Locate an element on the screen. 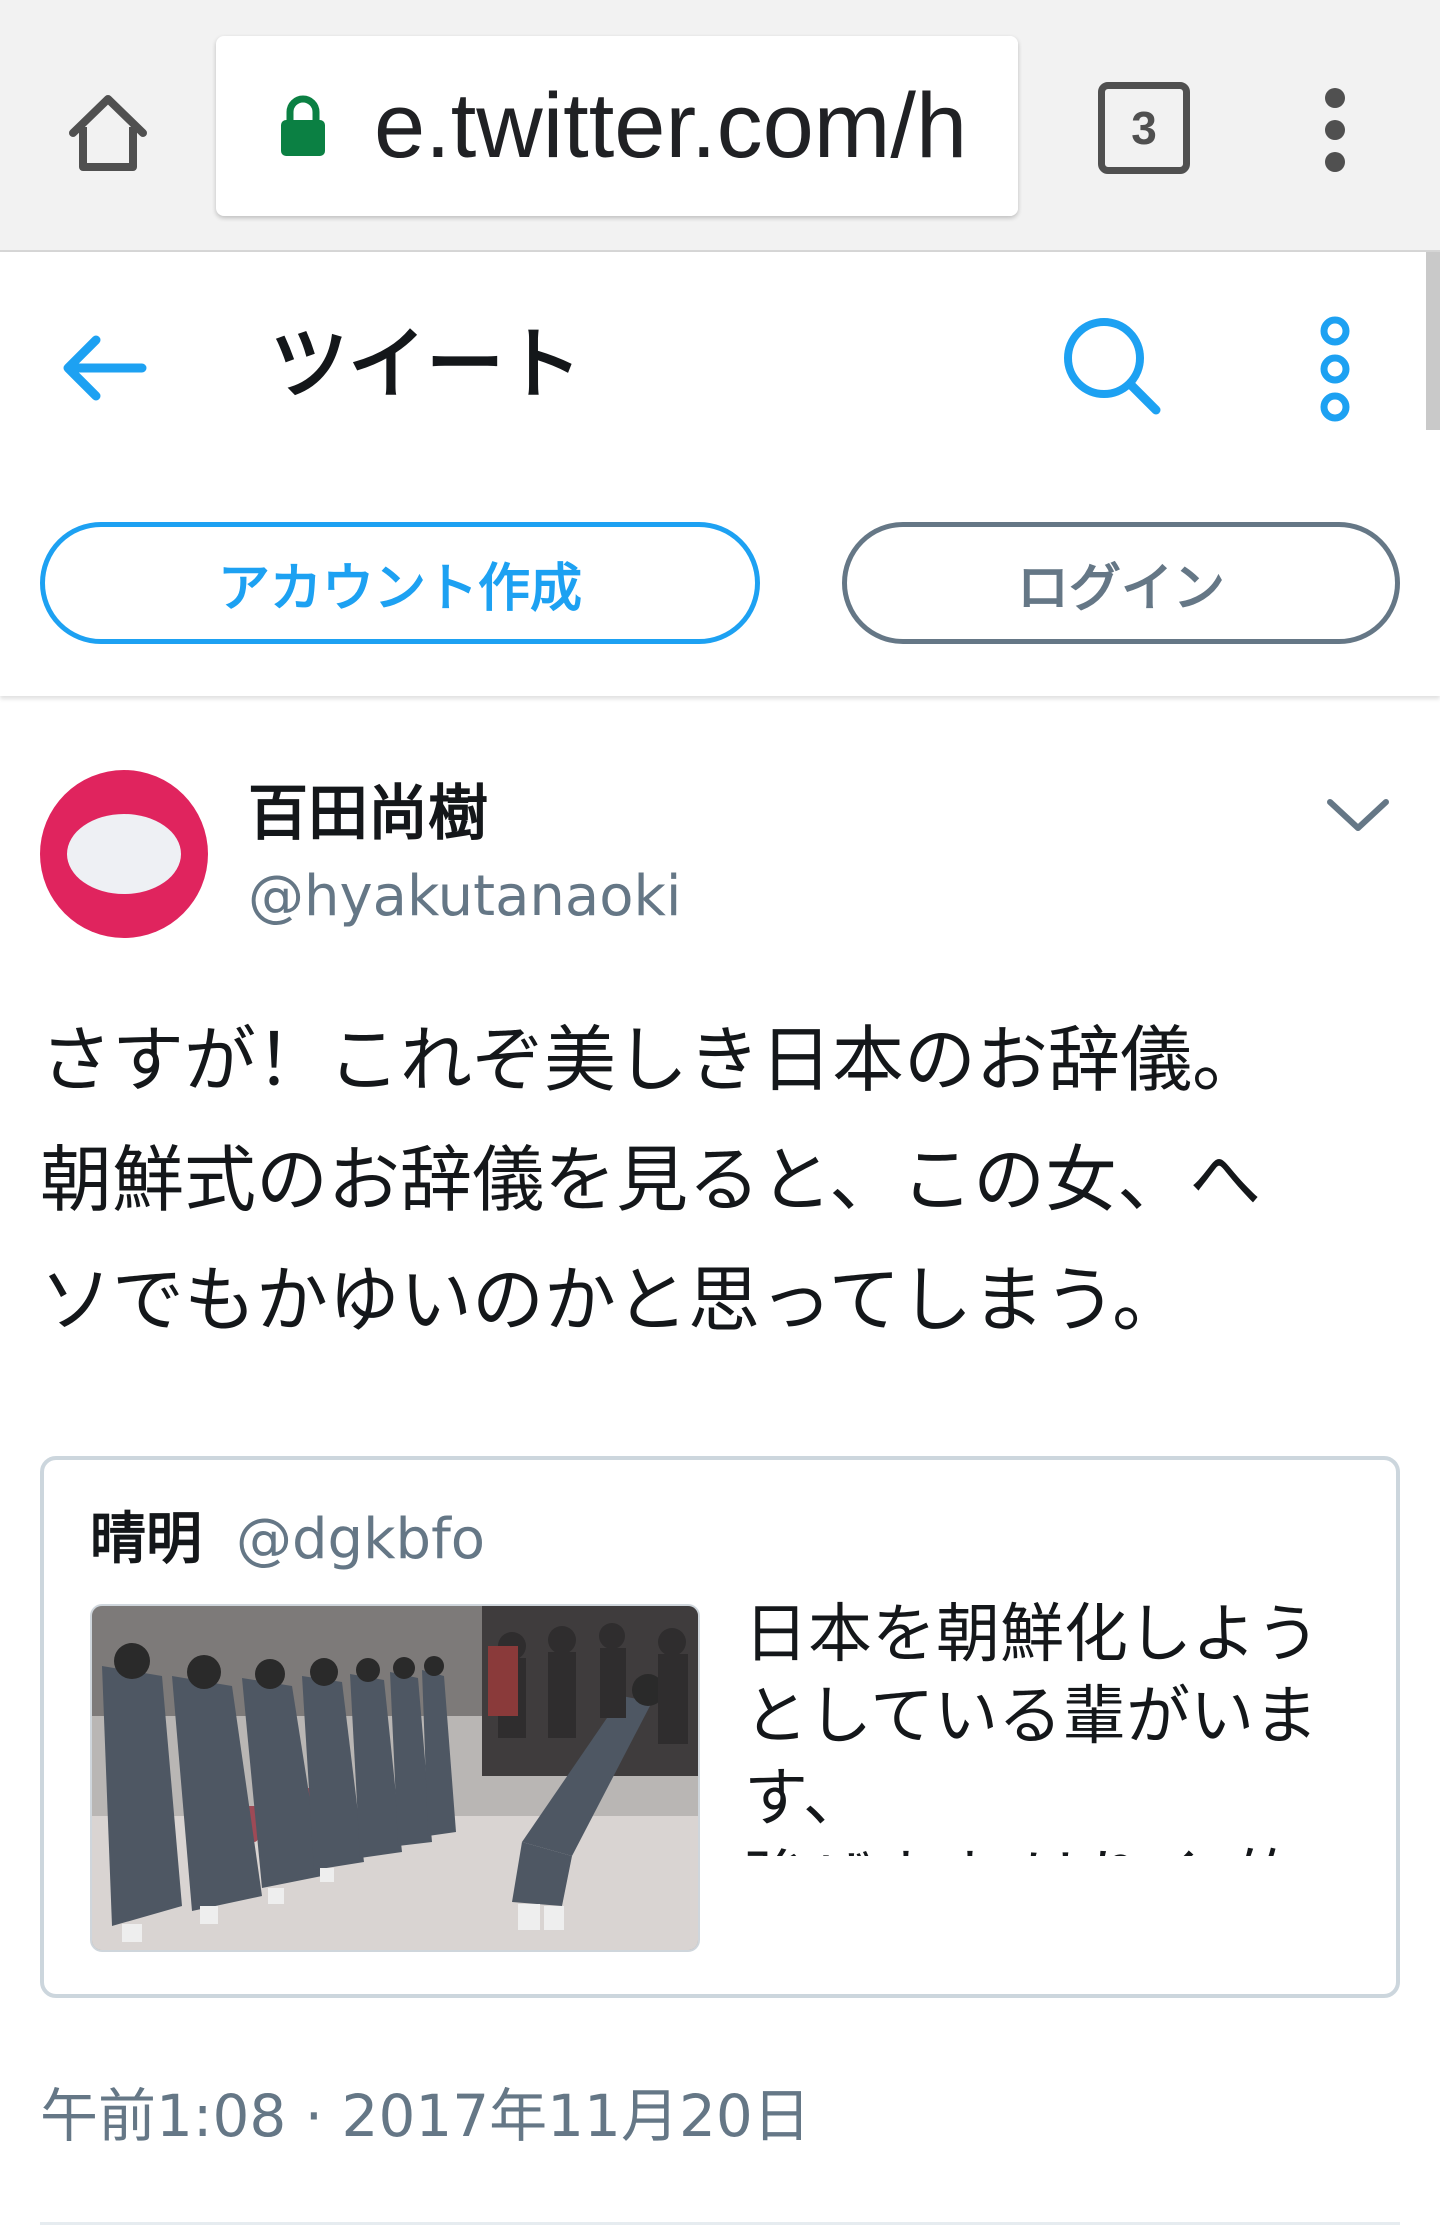  login-button: ログイン is located at coordinates (1121, 583).